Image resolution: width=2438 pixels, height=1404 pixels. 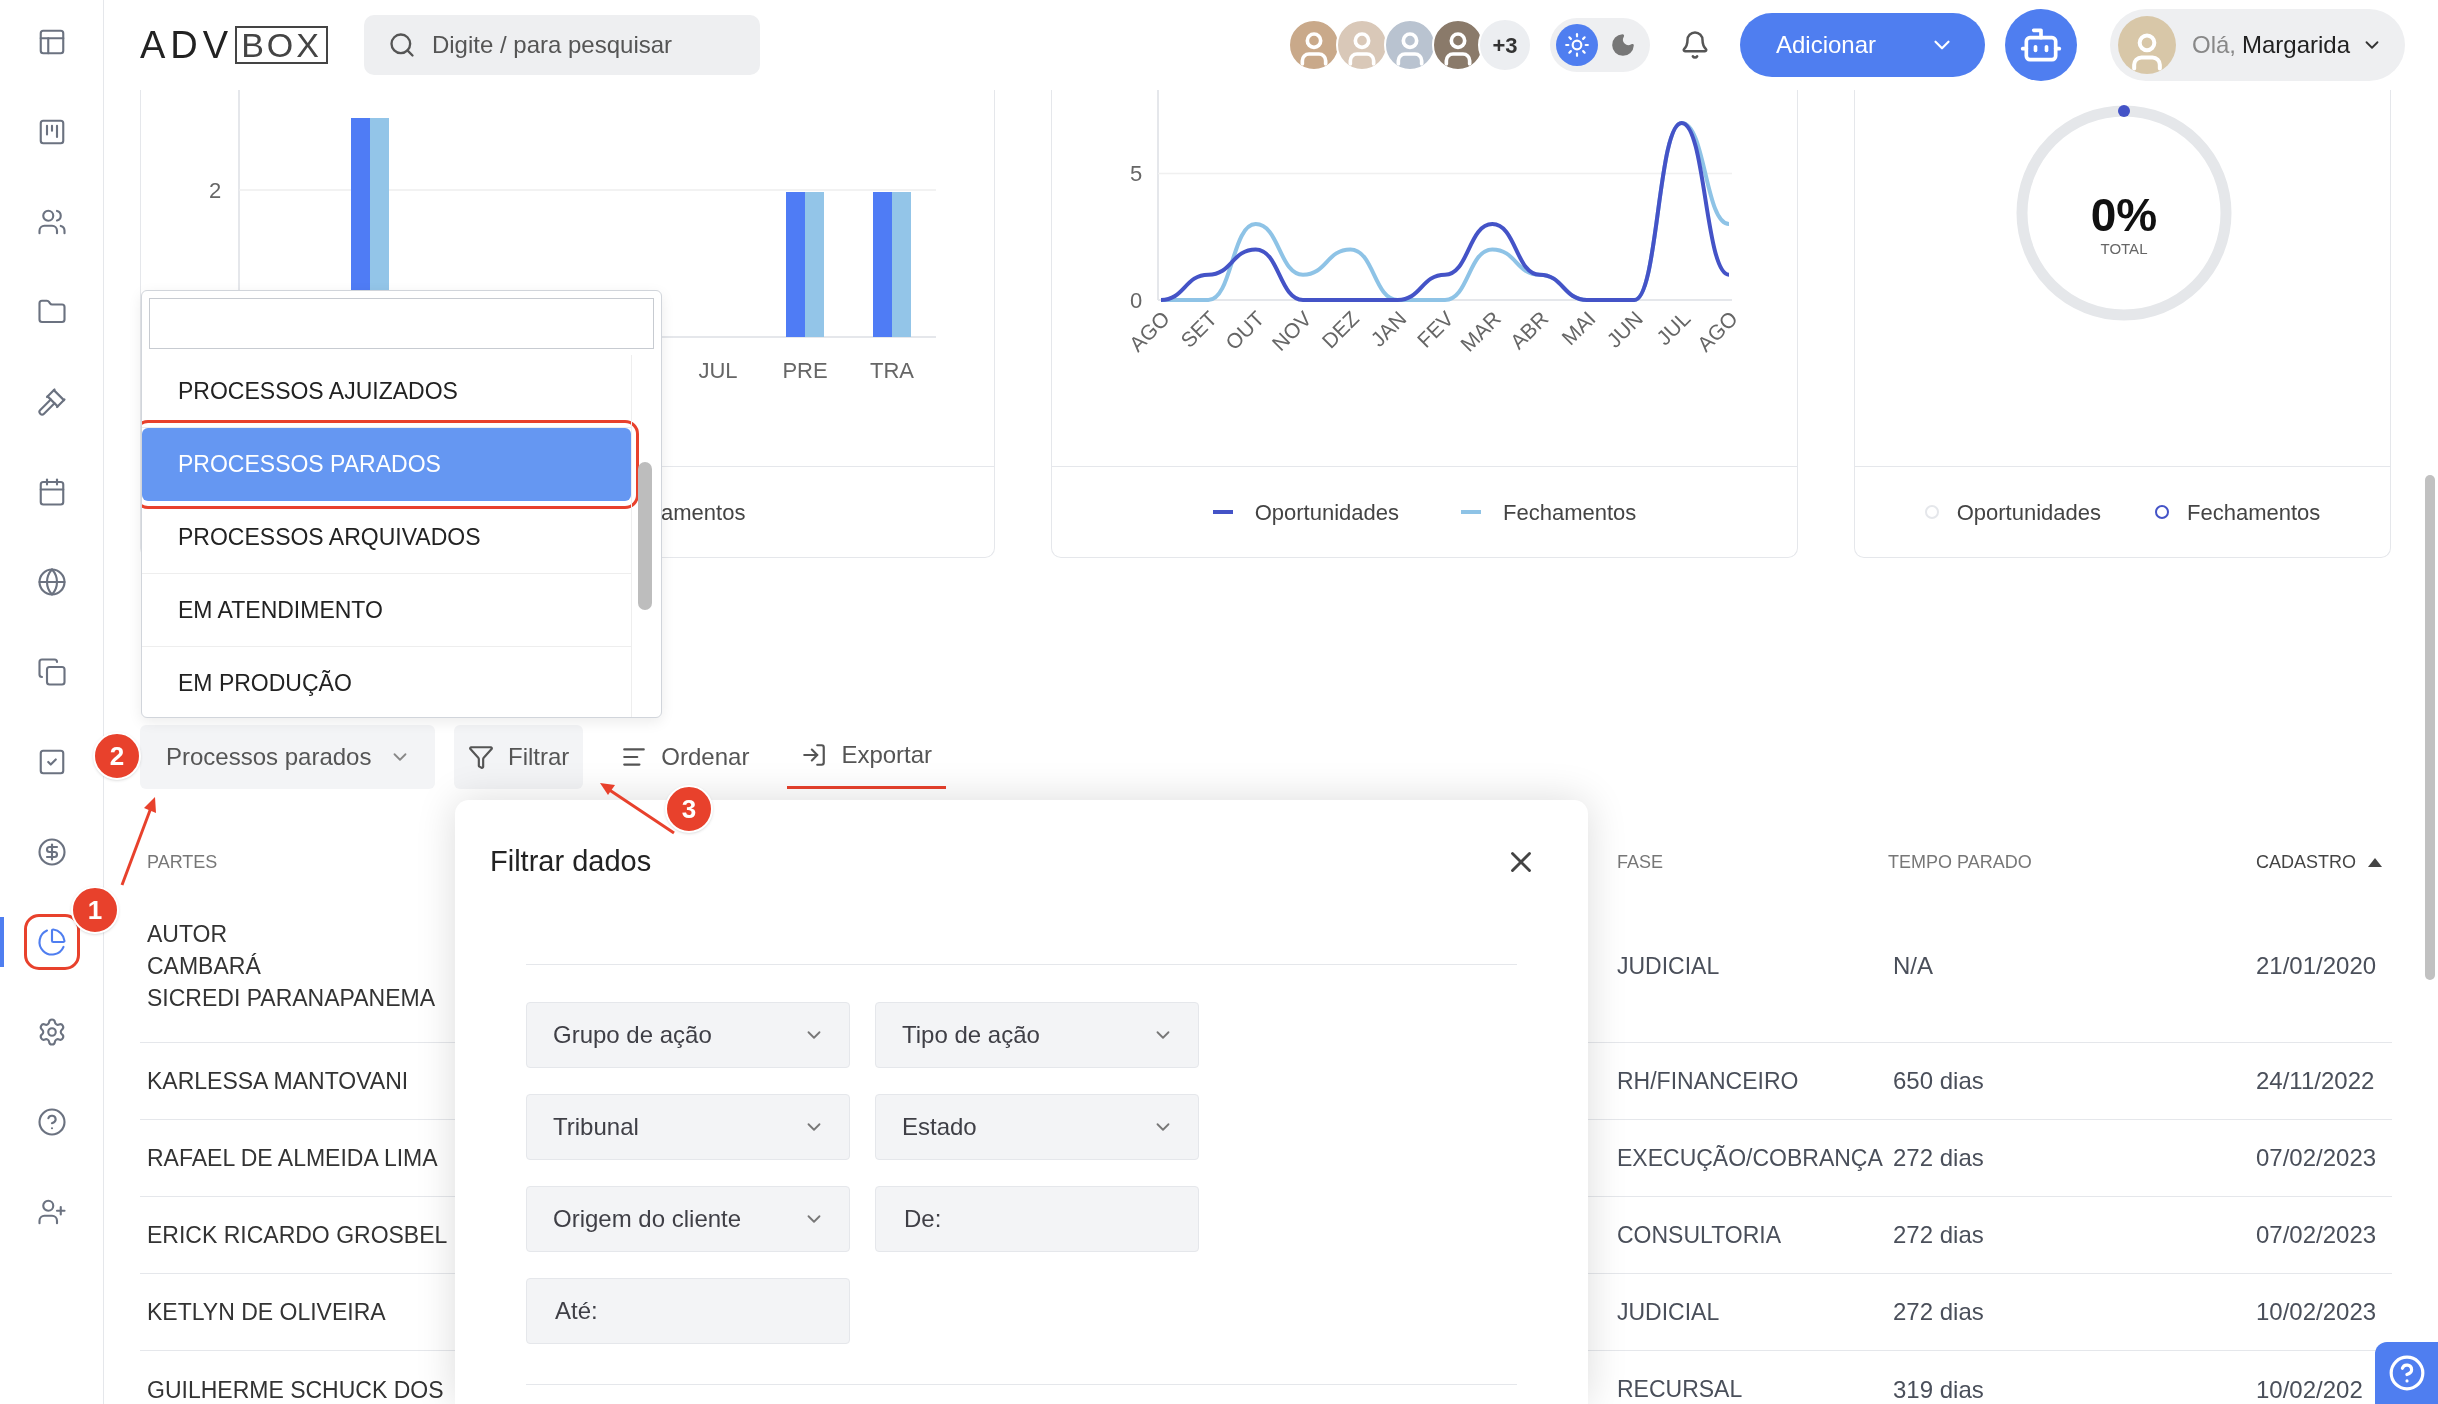 What do you see at coordinates (266, 1312) in the screenshot?
I see `party-name: KETLYN DE OLIVEIRA` at bounding box center [266, 1312].